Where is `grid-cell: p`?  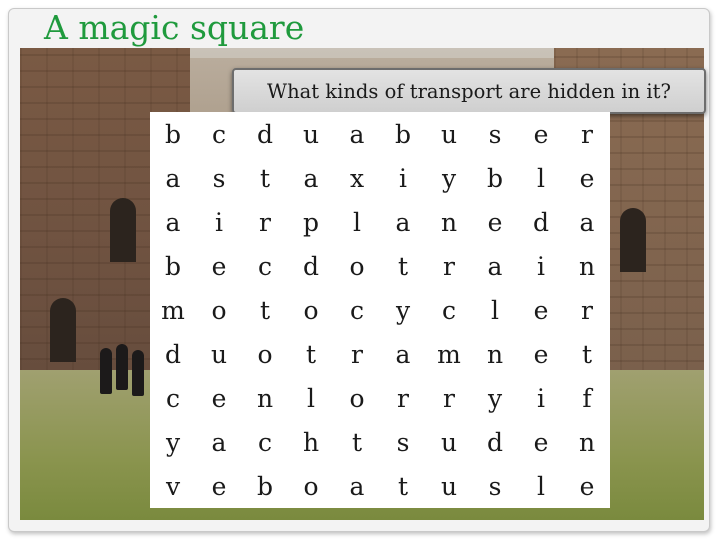 grid-cell: p is located at coordinates (310, 222).